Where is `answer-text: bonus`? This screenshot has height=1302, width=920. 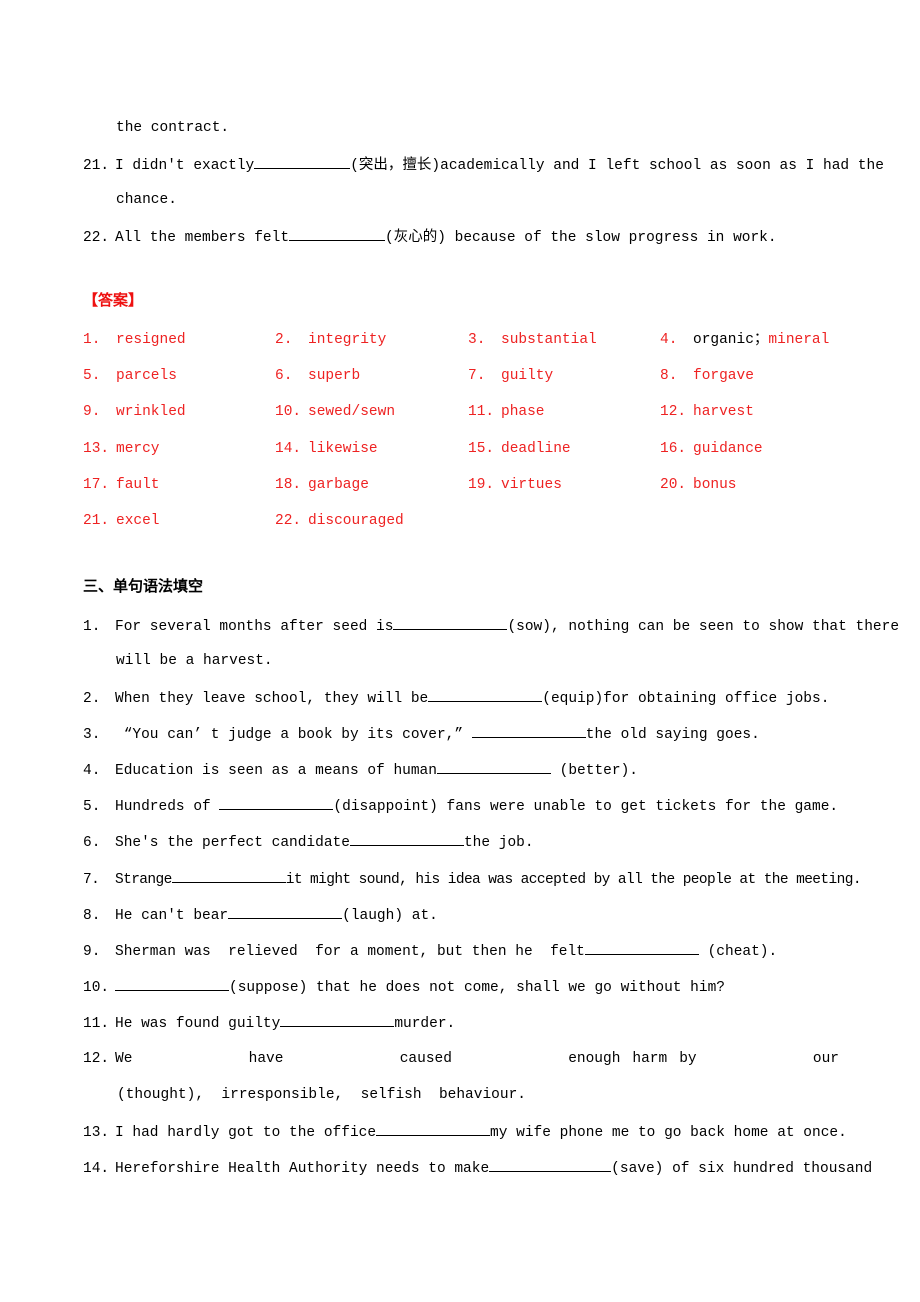
answer-text: bonus is located at coordinates (715, 484).